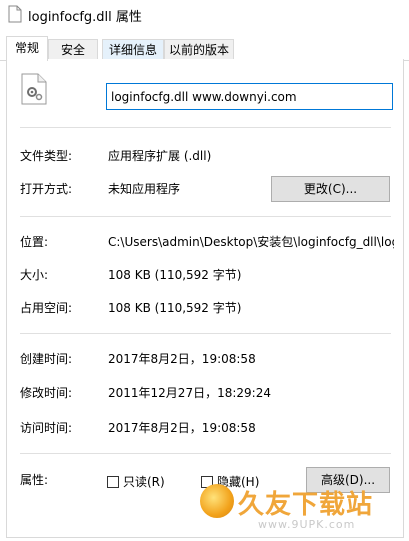 The image size is (409, 541). Describe the element at coordinates (46, 359) in the screenshot. I see `created-label: 创建时间:` at that location.